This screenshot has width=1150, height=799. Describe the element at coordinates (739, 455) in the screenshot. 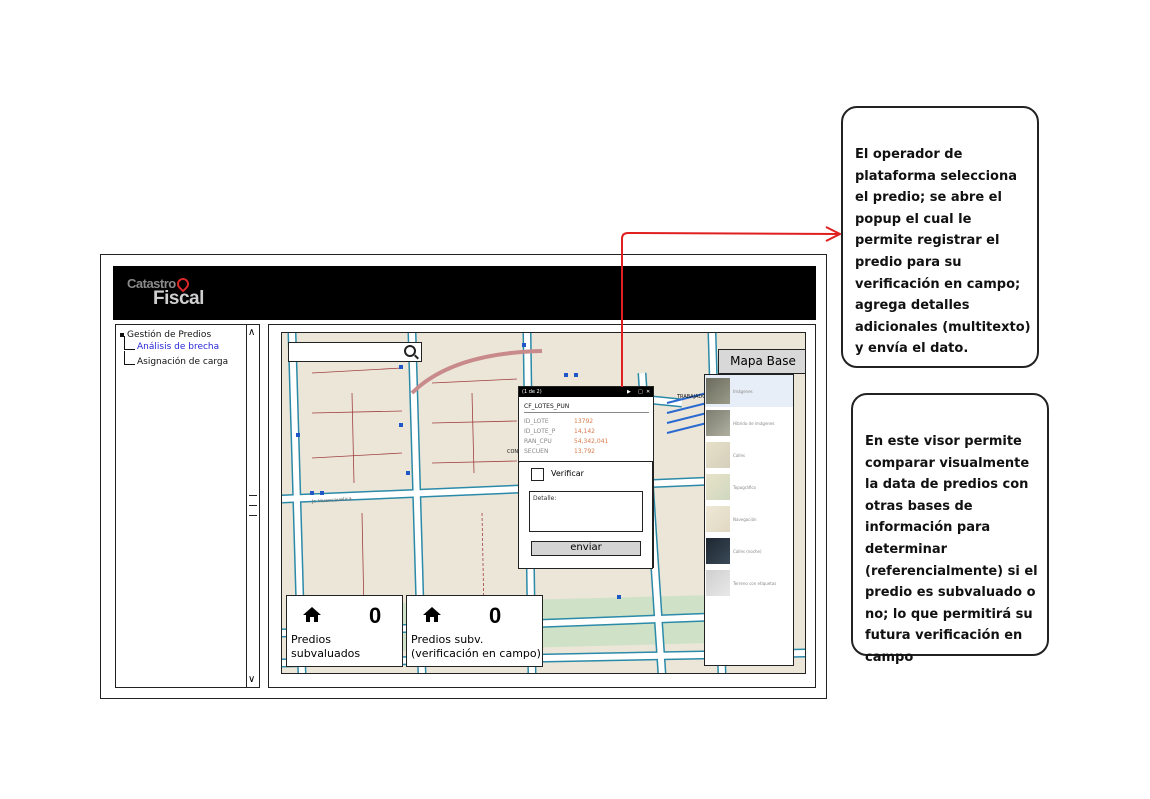

I see `basemap-option-label: Calles` at that location.